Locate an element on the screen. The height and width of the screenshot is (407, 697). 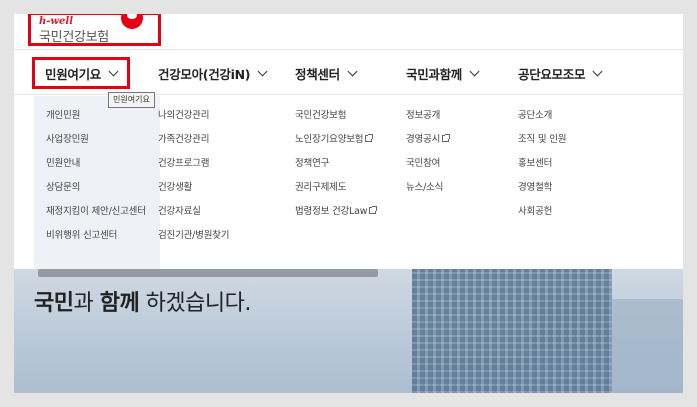
hero-text-cutoff is located at coordinates (208, 273).